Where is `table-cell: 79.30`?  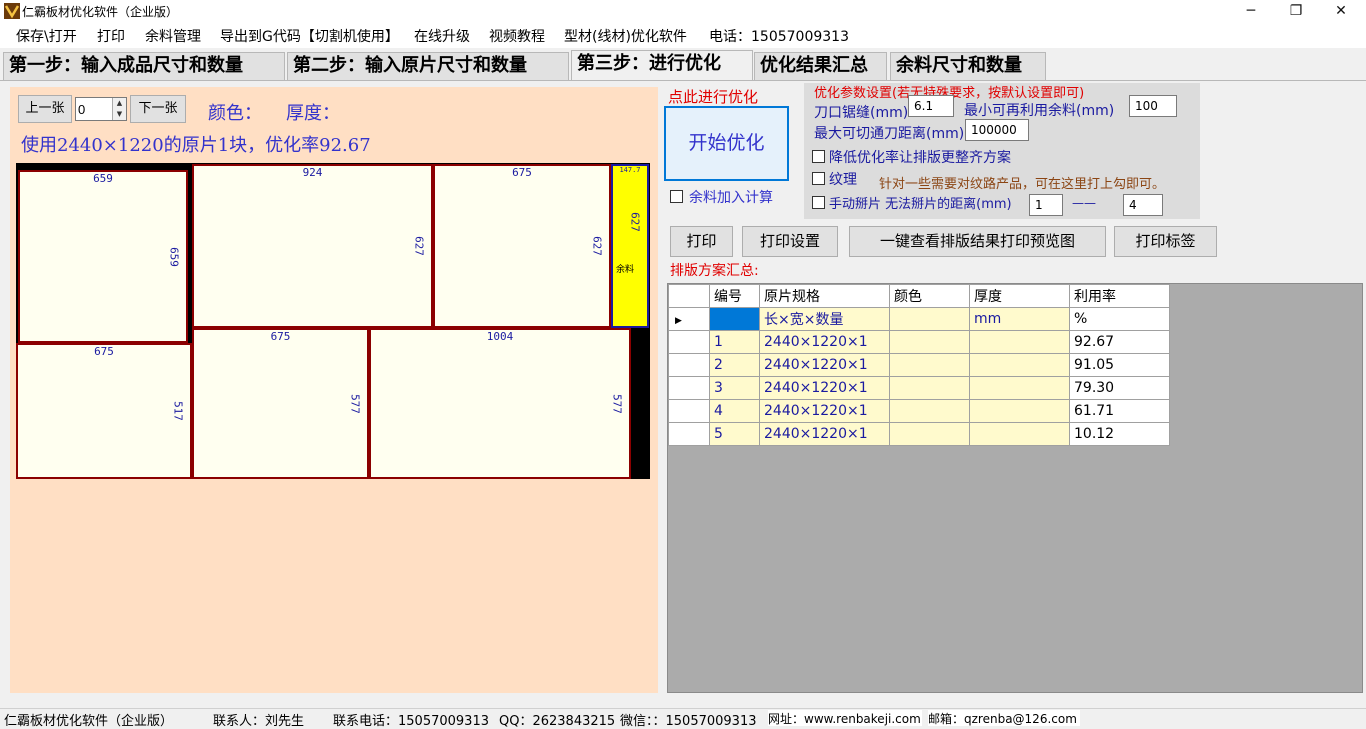 table-cell: 79.30 is located at coordinates (1119, 388).